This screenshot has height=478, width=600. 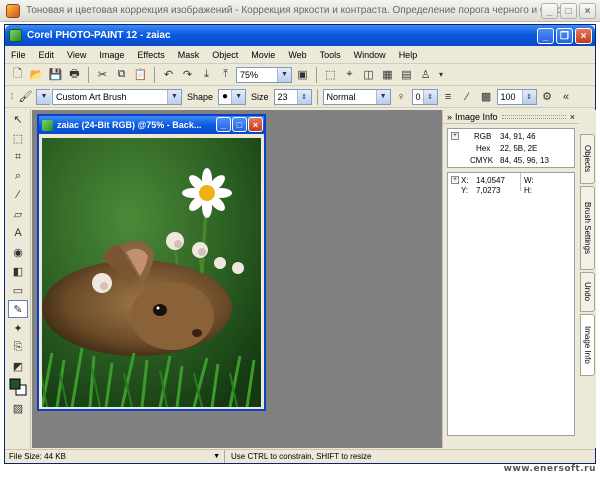 I want to click on rectangle-mask-tool-icon: ⬚, so click(x=18, y=138).